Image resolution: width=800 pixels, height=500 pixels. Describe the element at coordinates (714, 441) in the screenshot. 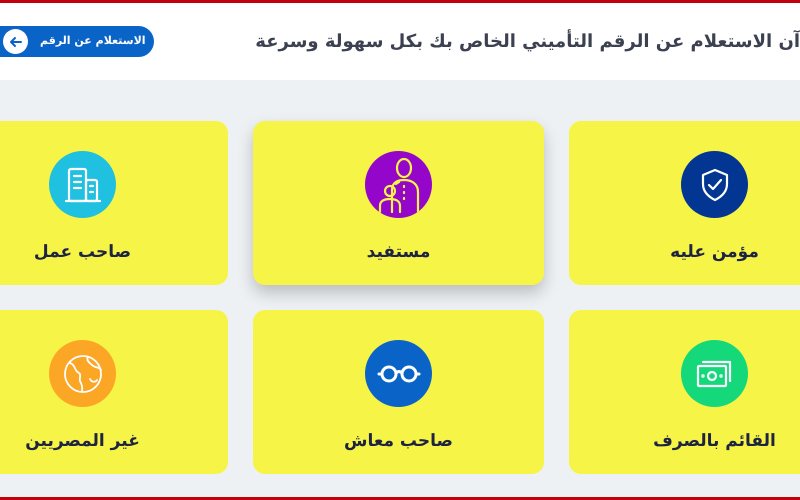

I see `card-label: القائم بالصرف` at that location.